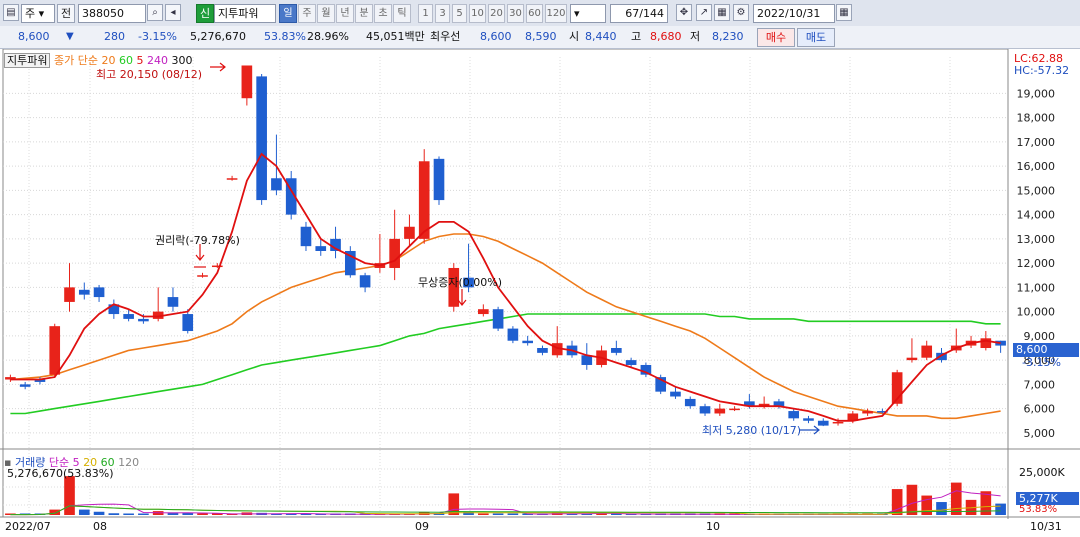 The height and width of the screenshot is (537, 1080). I want to click on y-tick-label: 10,000, so click(1036, 312).